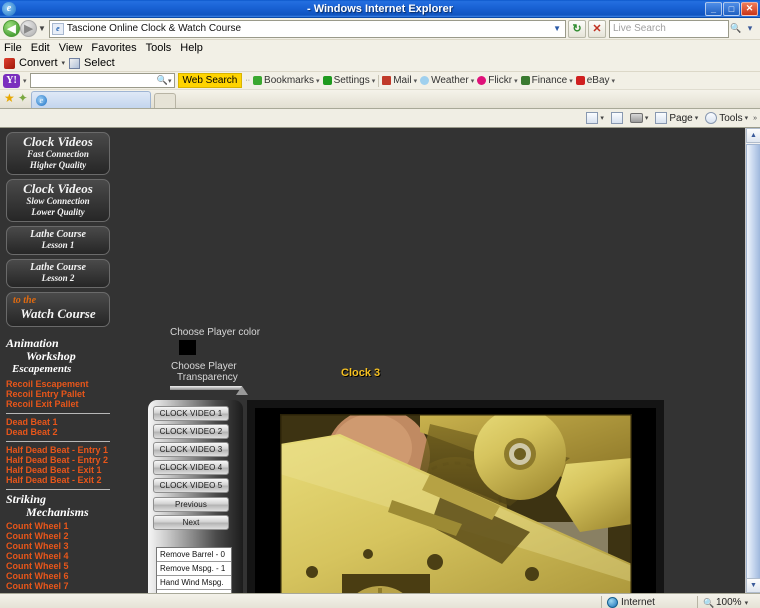 The height and width of the screenshot is (608, 760). What do you see at coordinates (58, 240) in the screenshot?
I see `sidebar-item-lathe-lesson-1: Lathe Course Lesson 1` at bounding box center [58, 240].